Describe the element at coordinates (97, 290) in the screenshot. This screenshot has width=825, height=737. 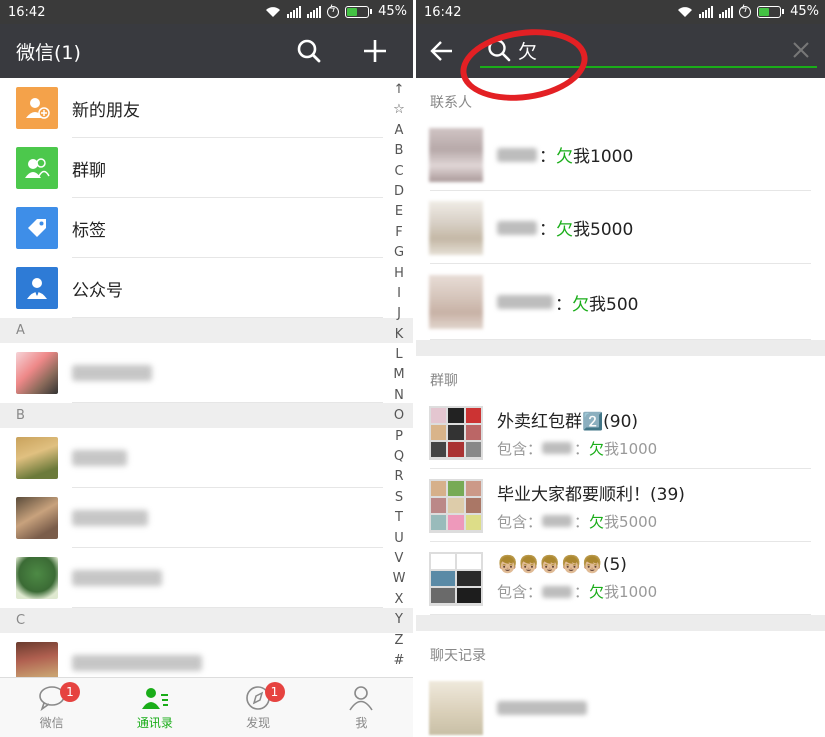
I see `official-accounts-label: 公众号` at that location.